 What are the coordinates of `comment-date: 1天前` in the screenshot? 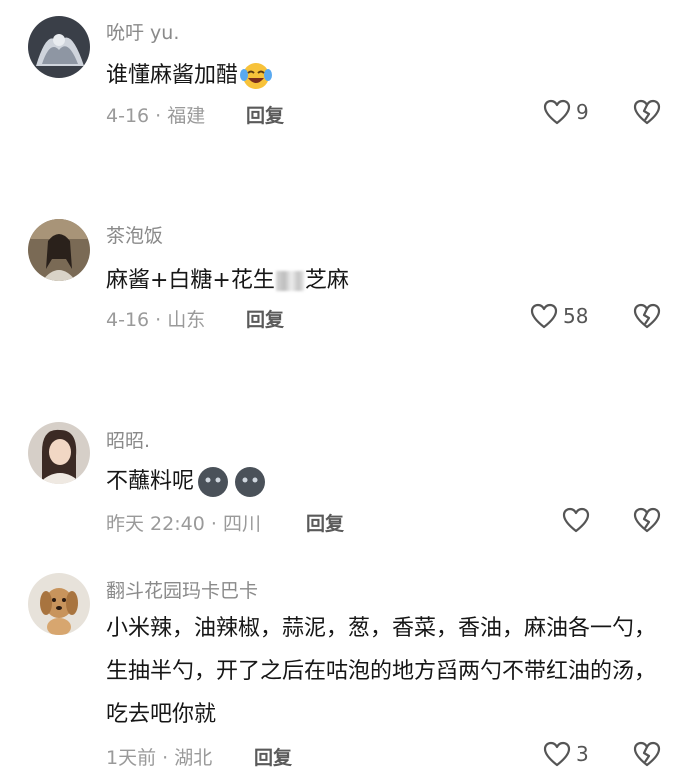 It's located at (131, 758).